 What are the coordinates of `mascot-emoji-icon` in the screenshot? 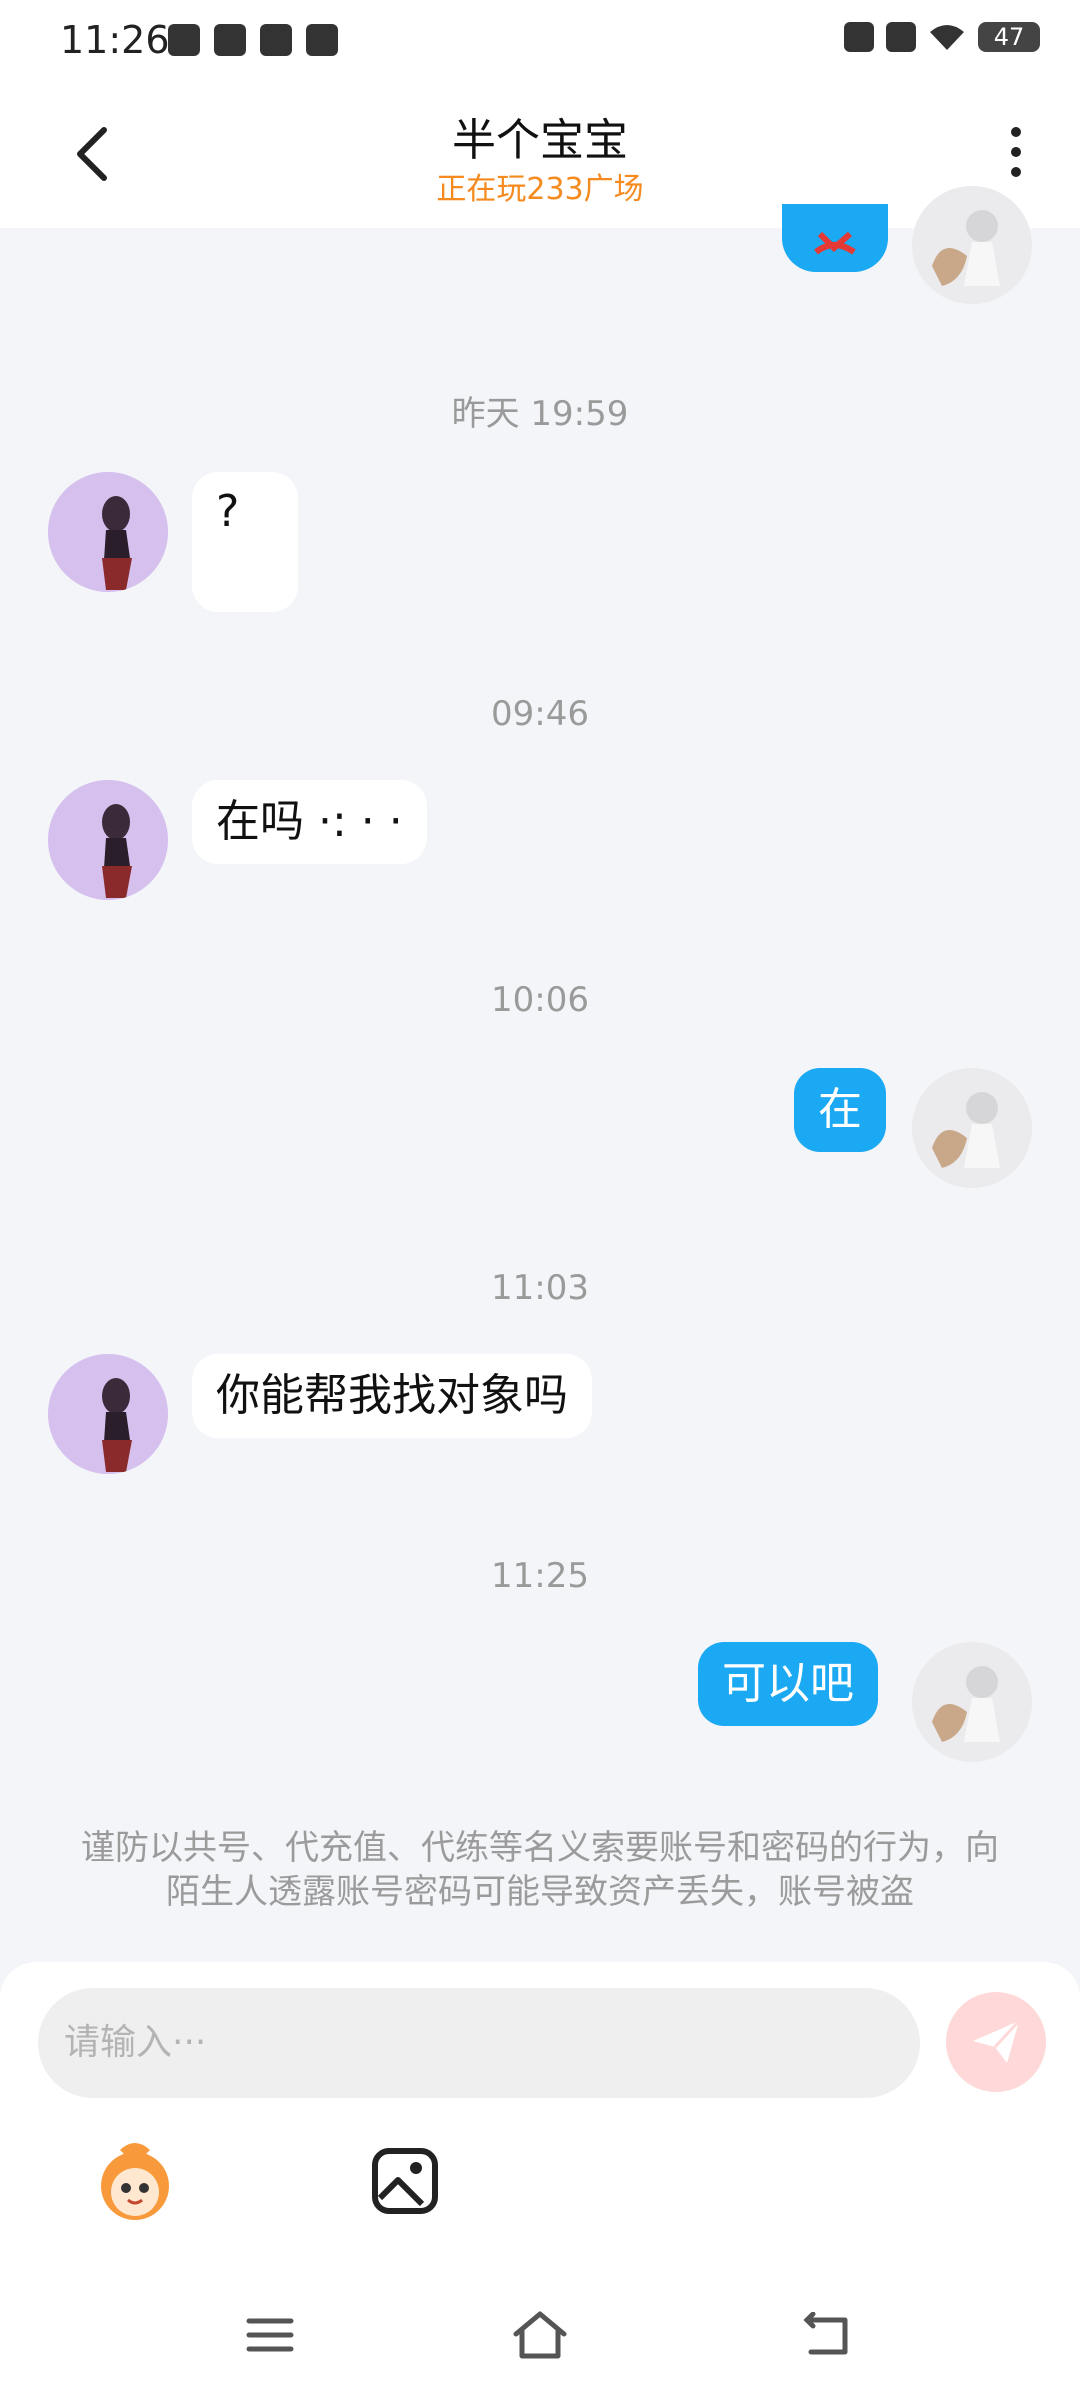 It's located at (135, 2181).